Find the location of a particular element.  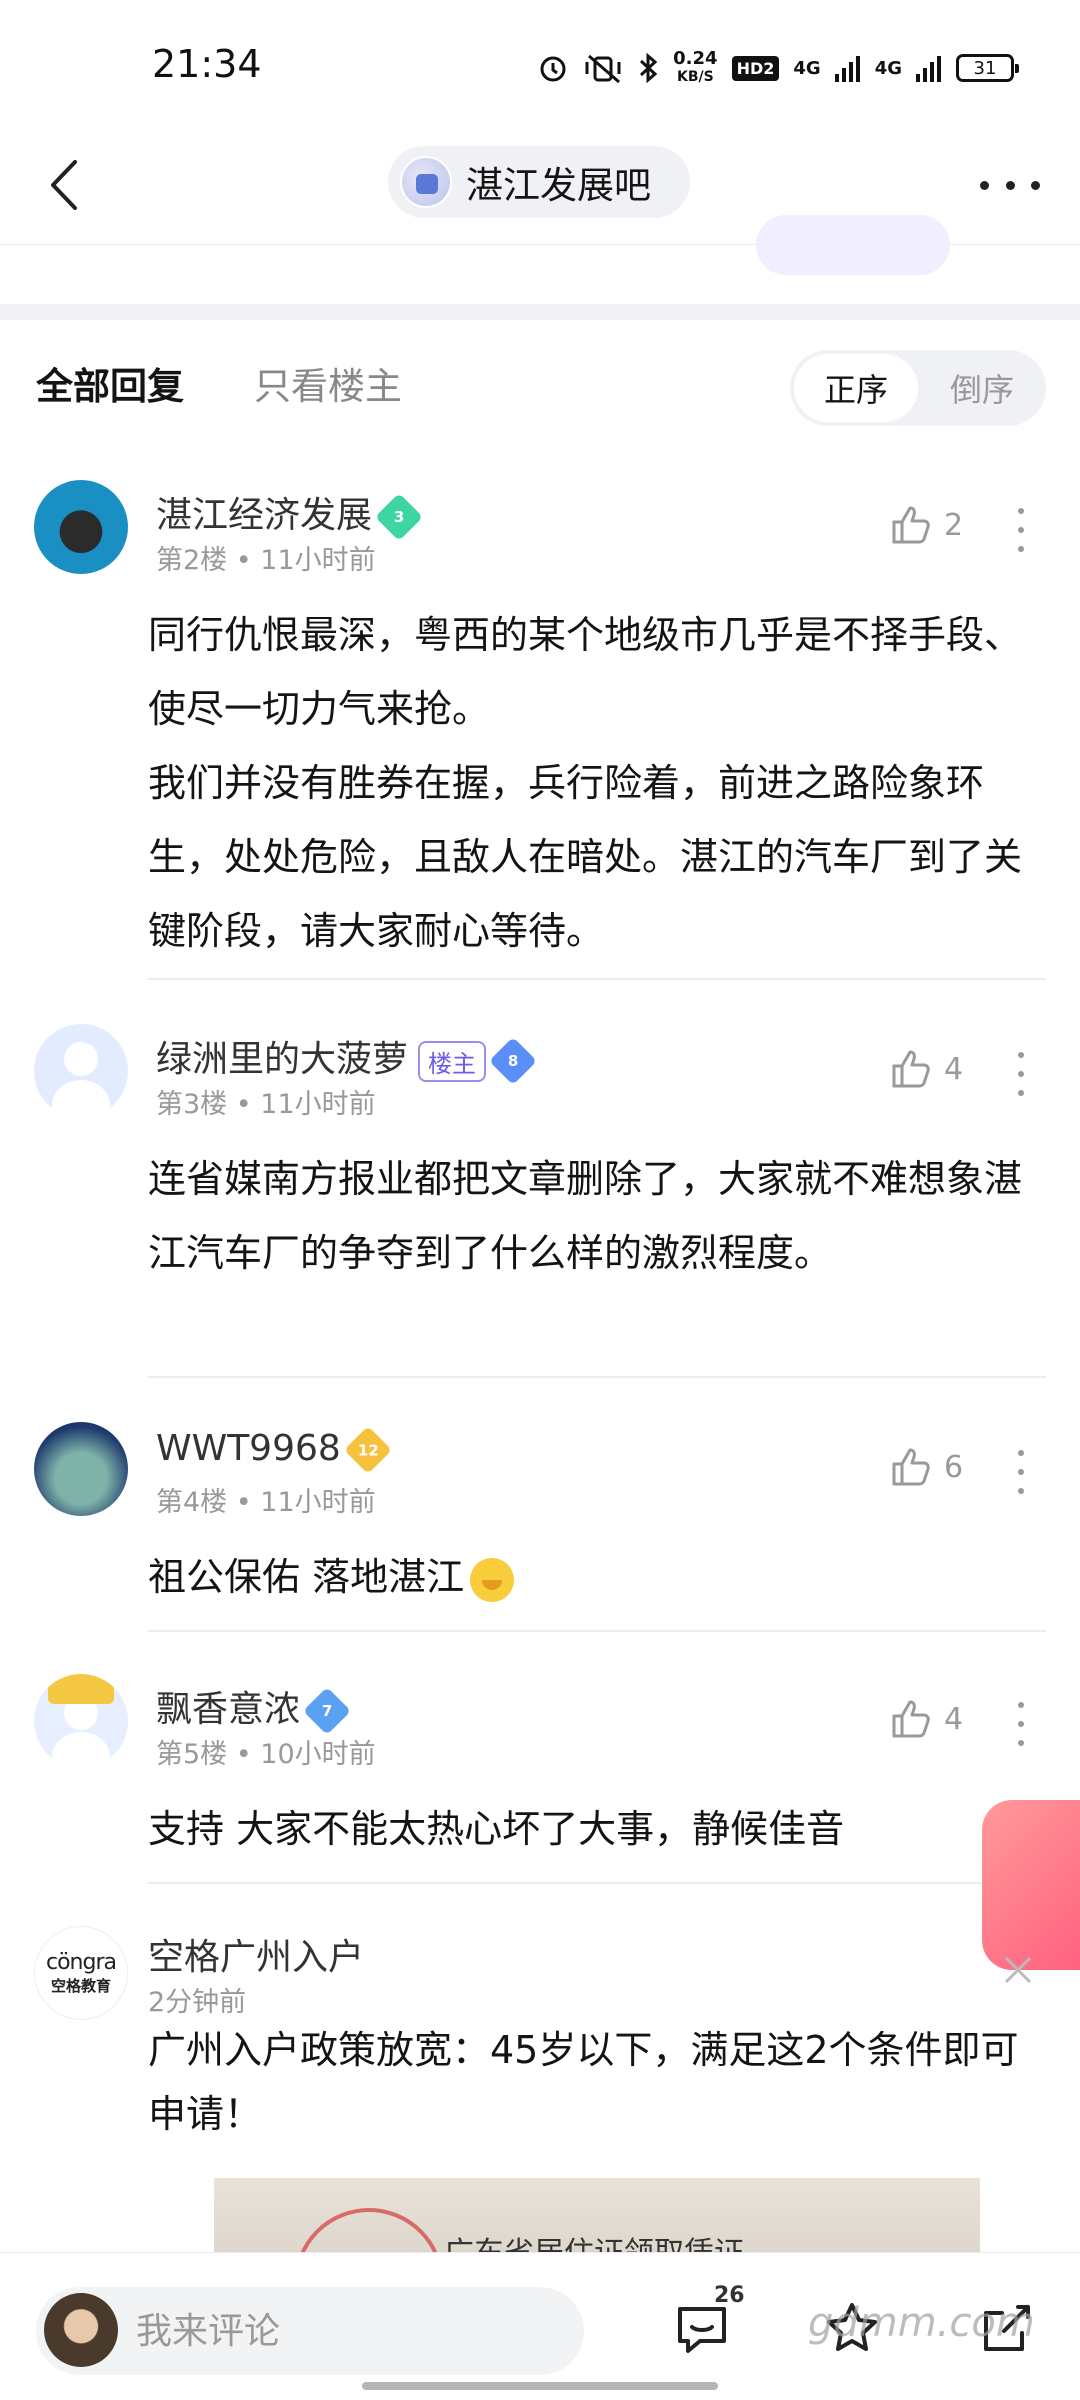

emoji-icon is located at coordinates (492, 1579).